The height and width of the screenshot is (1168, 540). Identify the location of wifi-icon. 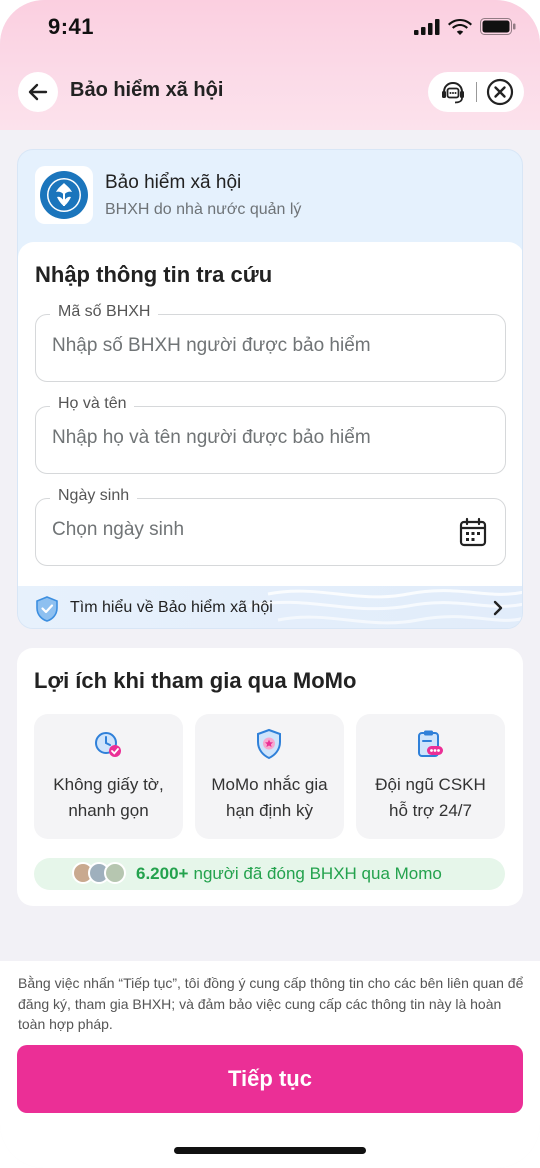
(460, 27).